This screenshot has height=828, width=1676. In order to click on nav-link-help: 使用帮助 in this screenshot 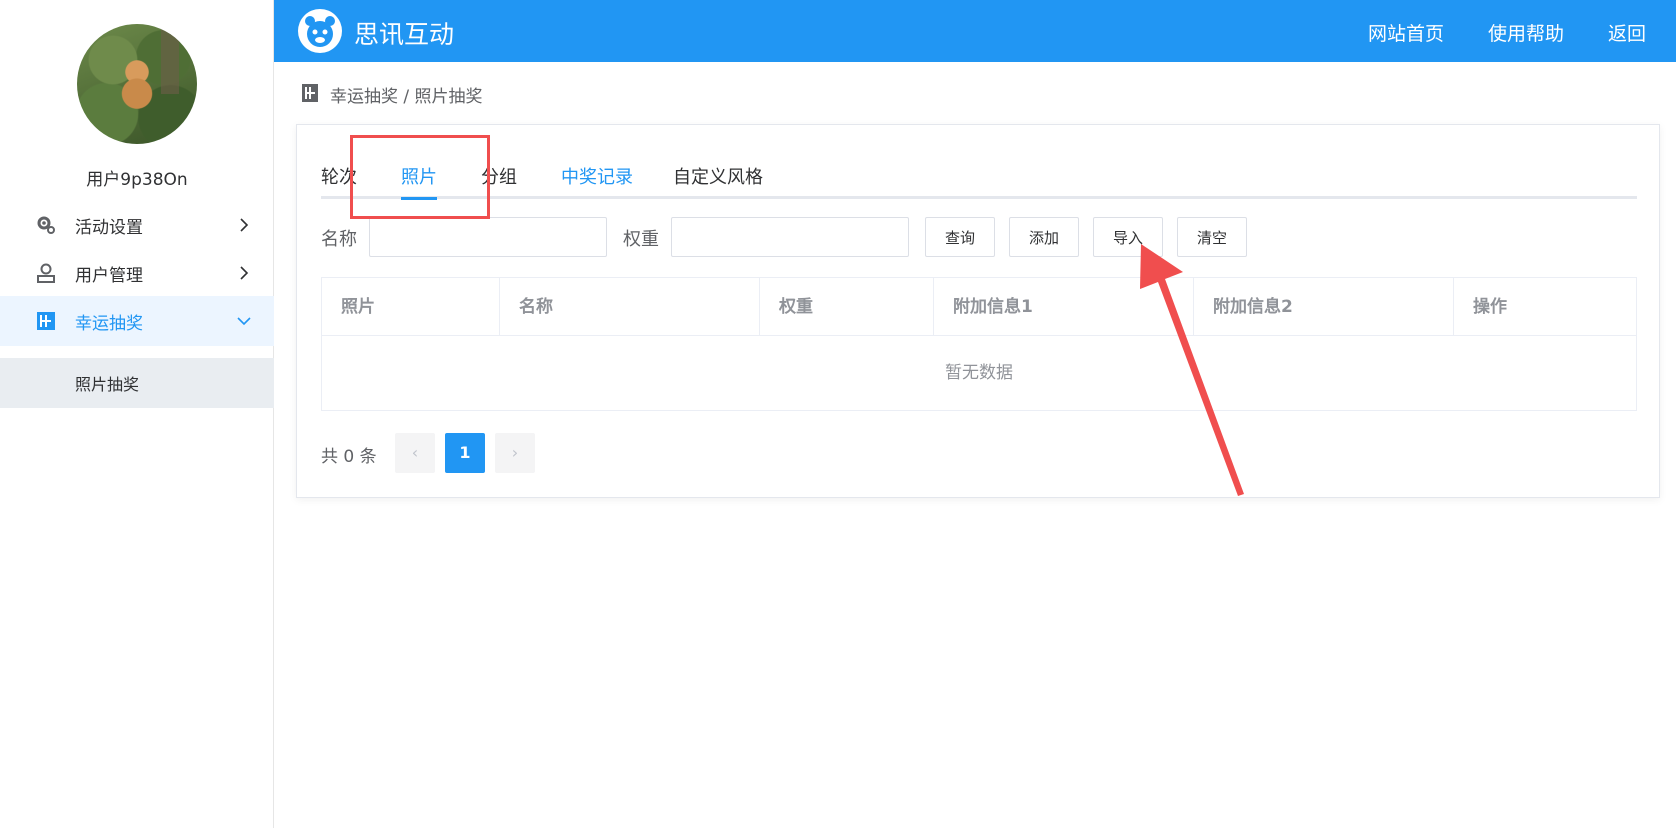, I will do `click(1526, 32)`.